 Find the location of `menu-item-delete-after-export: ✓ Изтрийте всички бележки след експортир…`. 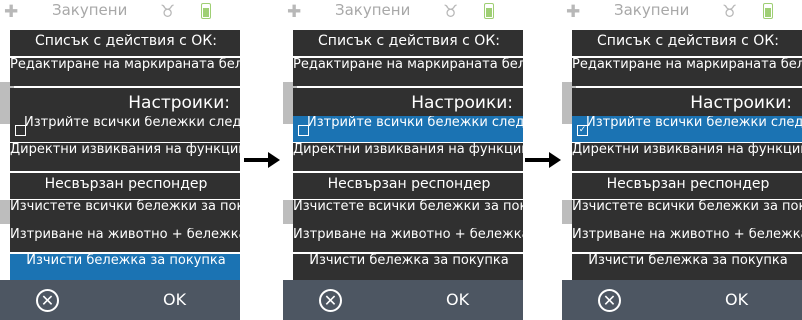

menu-item-delete-after-export: ✓ Изтрийте всички бележки след експортир… is located at coordinates (687, 129).